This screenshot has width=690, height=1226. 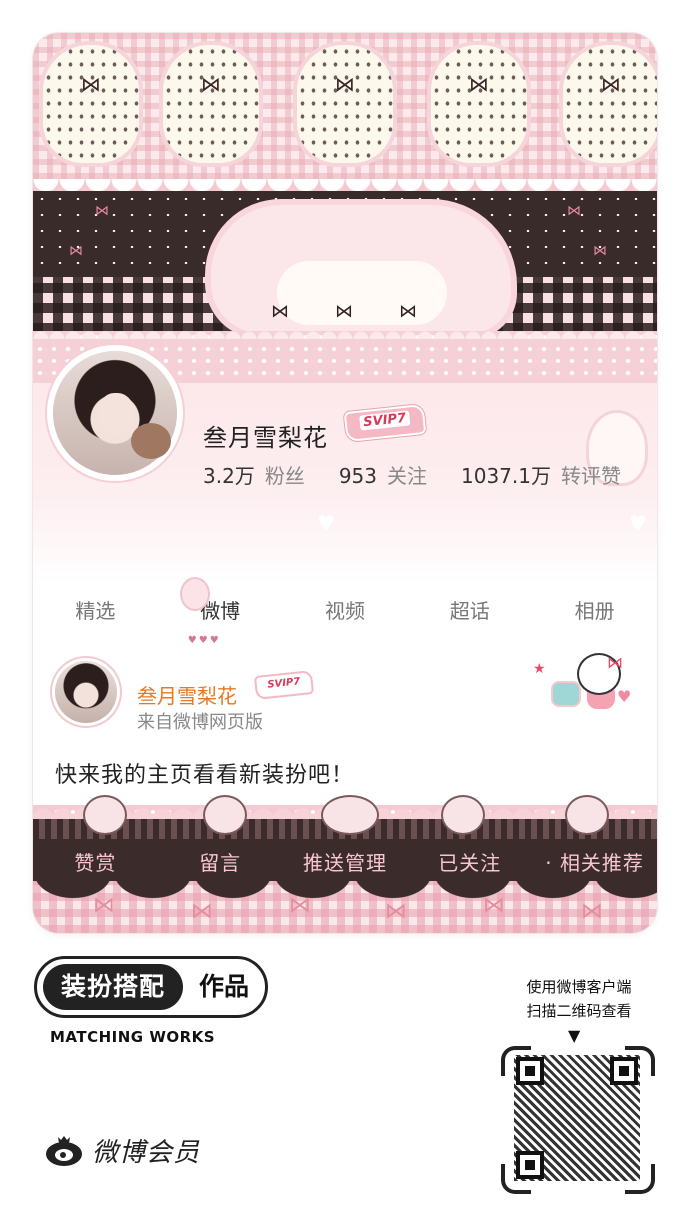 I want to click on house-charm-icon, so click(x=463, y=815).